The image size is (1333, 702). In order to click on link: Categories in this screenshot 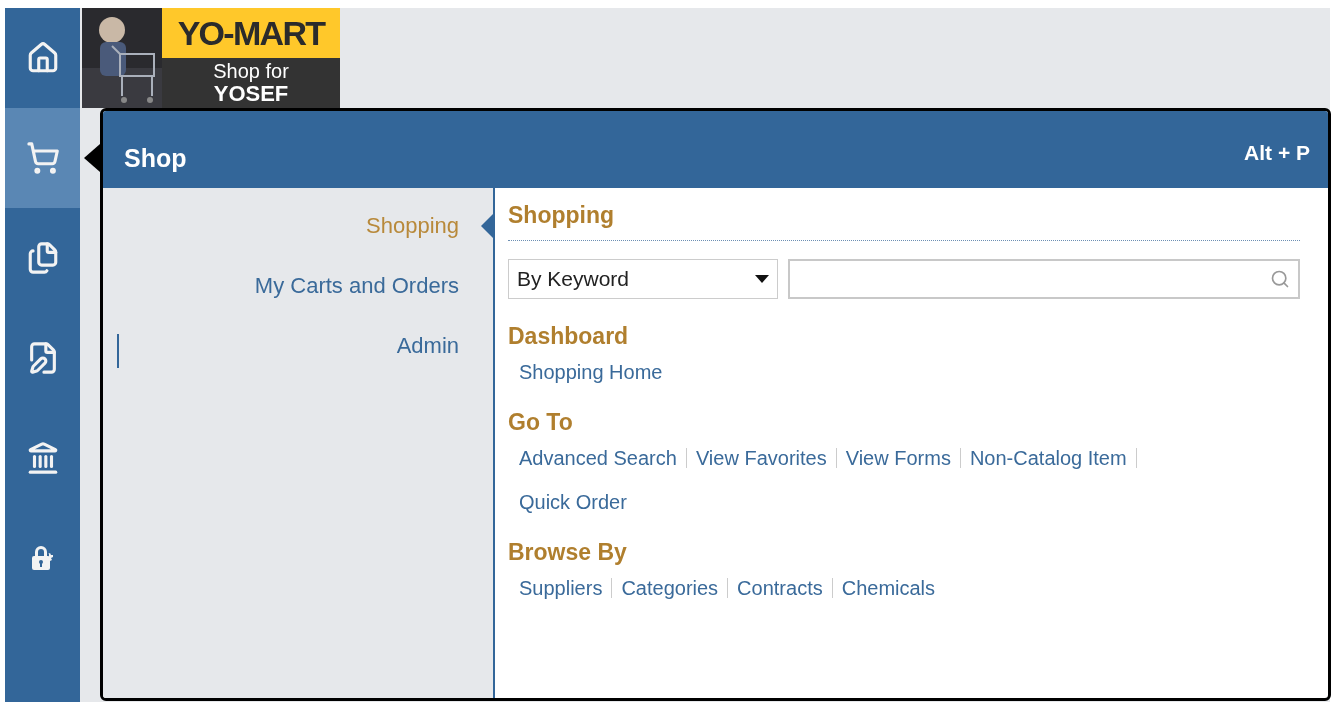, I will do `click(670, 588)`.